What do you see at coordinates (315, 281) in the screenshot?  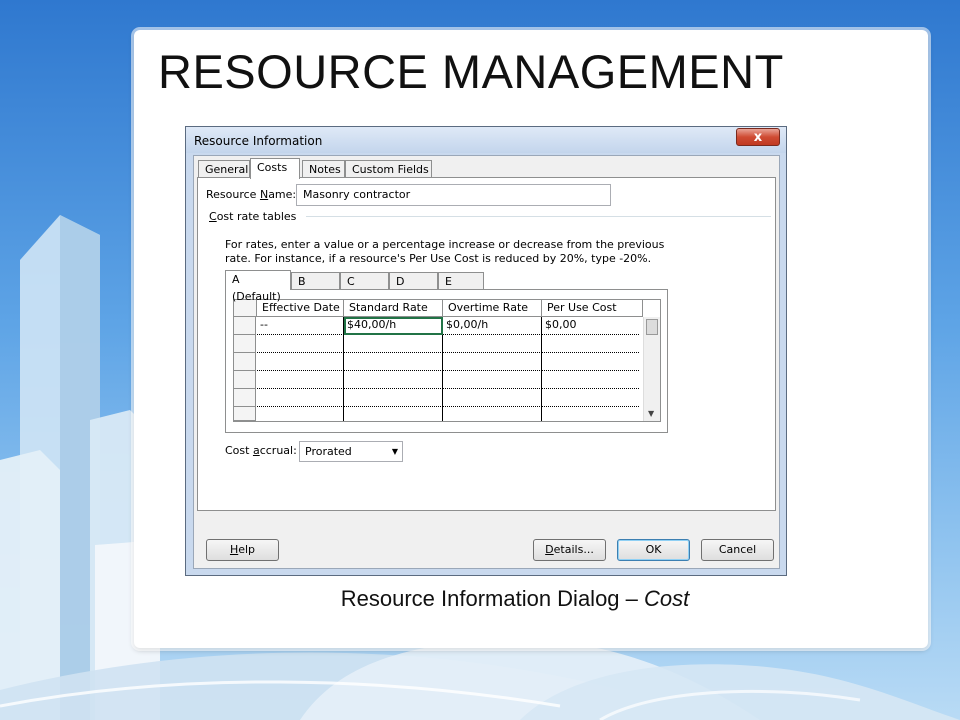 I see `rate-tab-b: B` at bounding box center [315, 281].